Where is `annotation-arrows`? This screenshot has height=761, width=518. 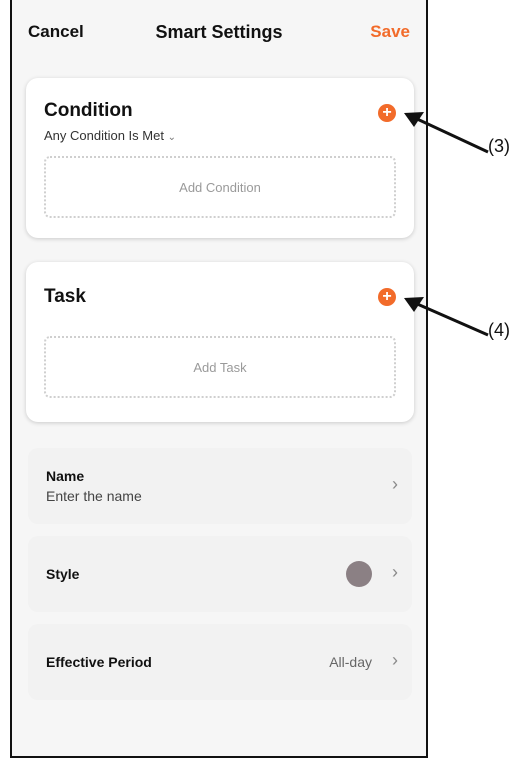
annotation-arrows is located at coordinates (446, 224).